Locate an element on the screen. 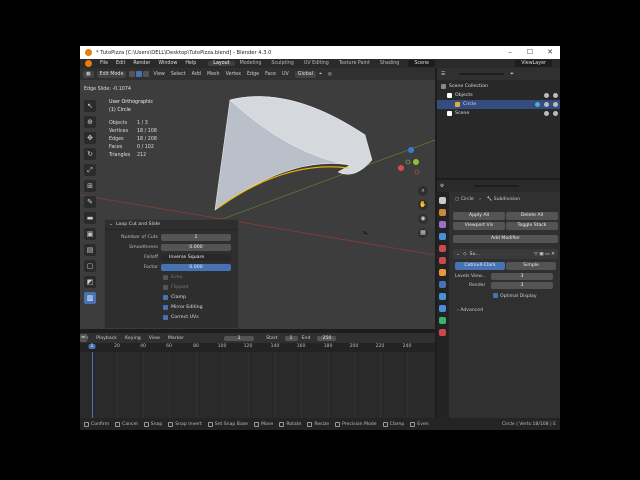 This screenshot has width=640, height=480. smoothness-field: 0.000 is located at coordinates (196, 247).